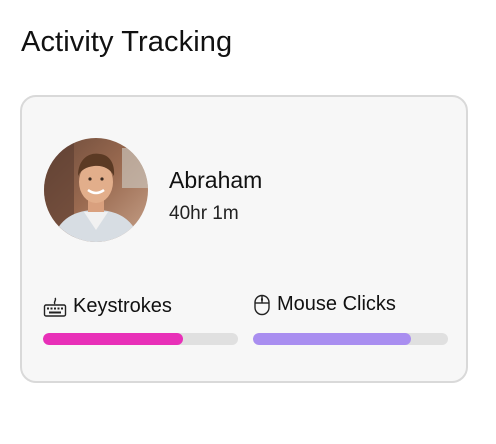 The image size is (496, 444). I want to click on keyboard-icon, so click(55, 307).